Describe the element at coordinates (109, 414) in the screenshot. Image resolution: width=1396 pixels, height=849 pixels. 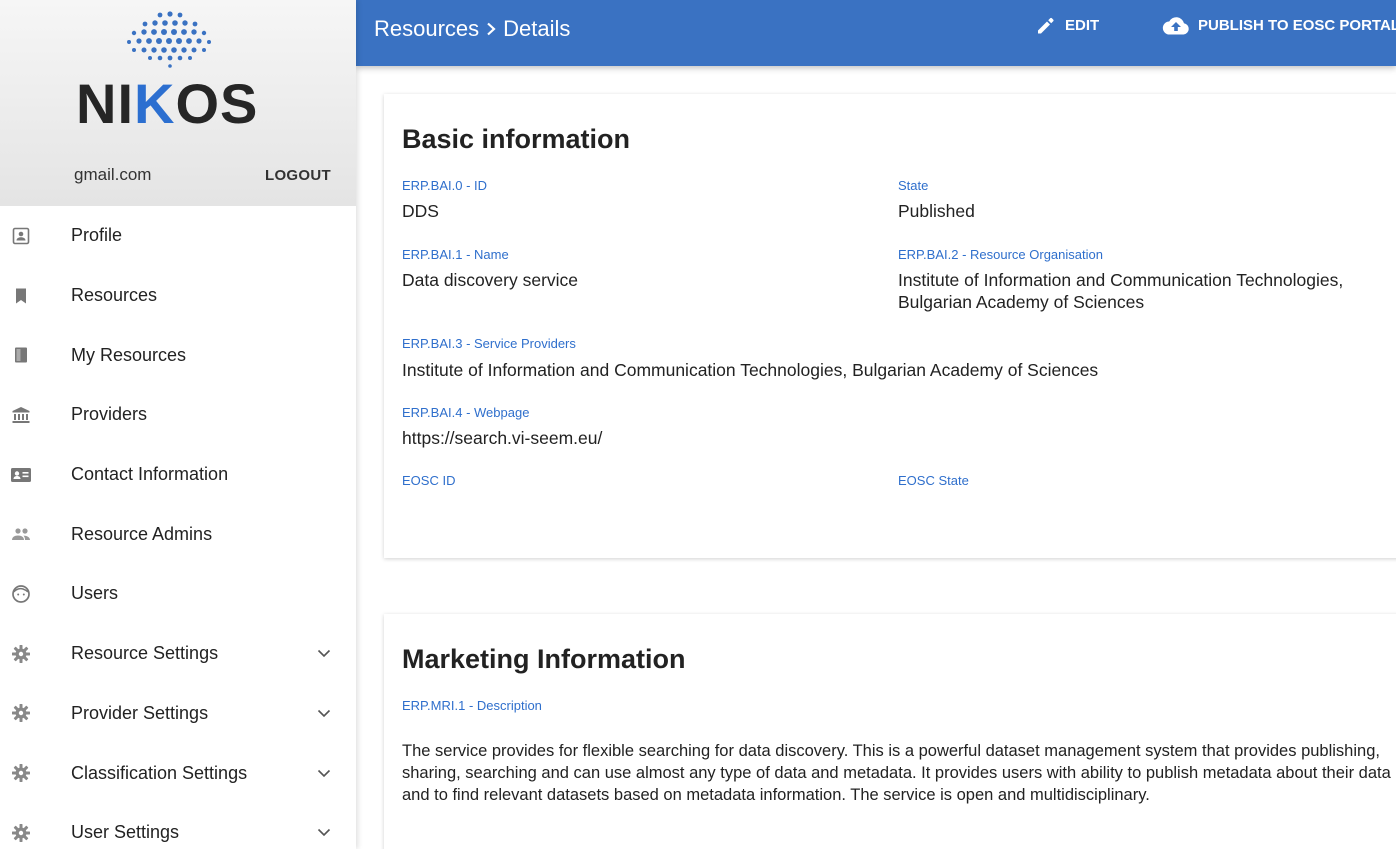
I see `sidebar-item-label: Providers` at that location.